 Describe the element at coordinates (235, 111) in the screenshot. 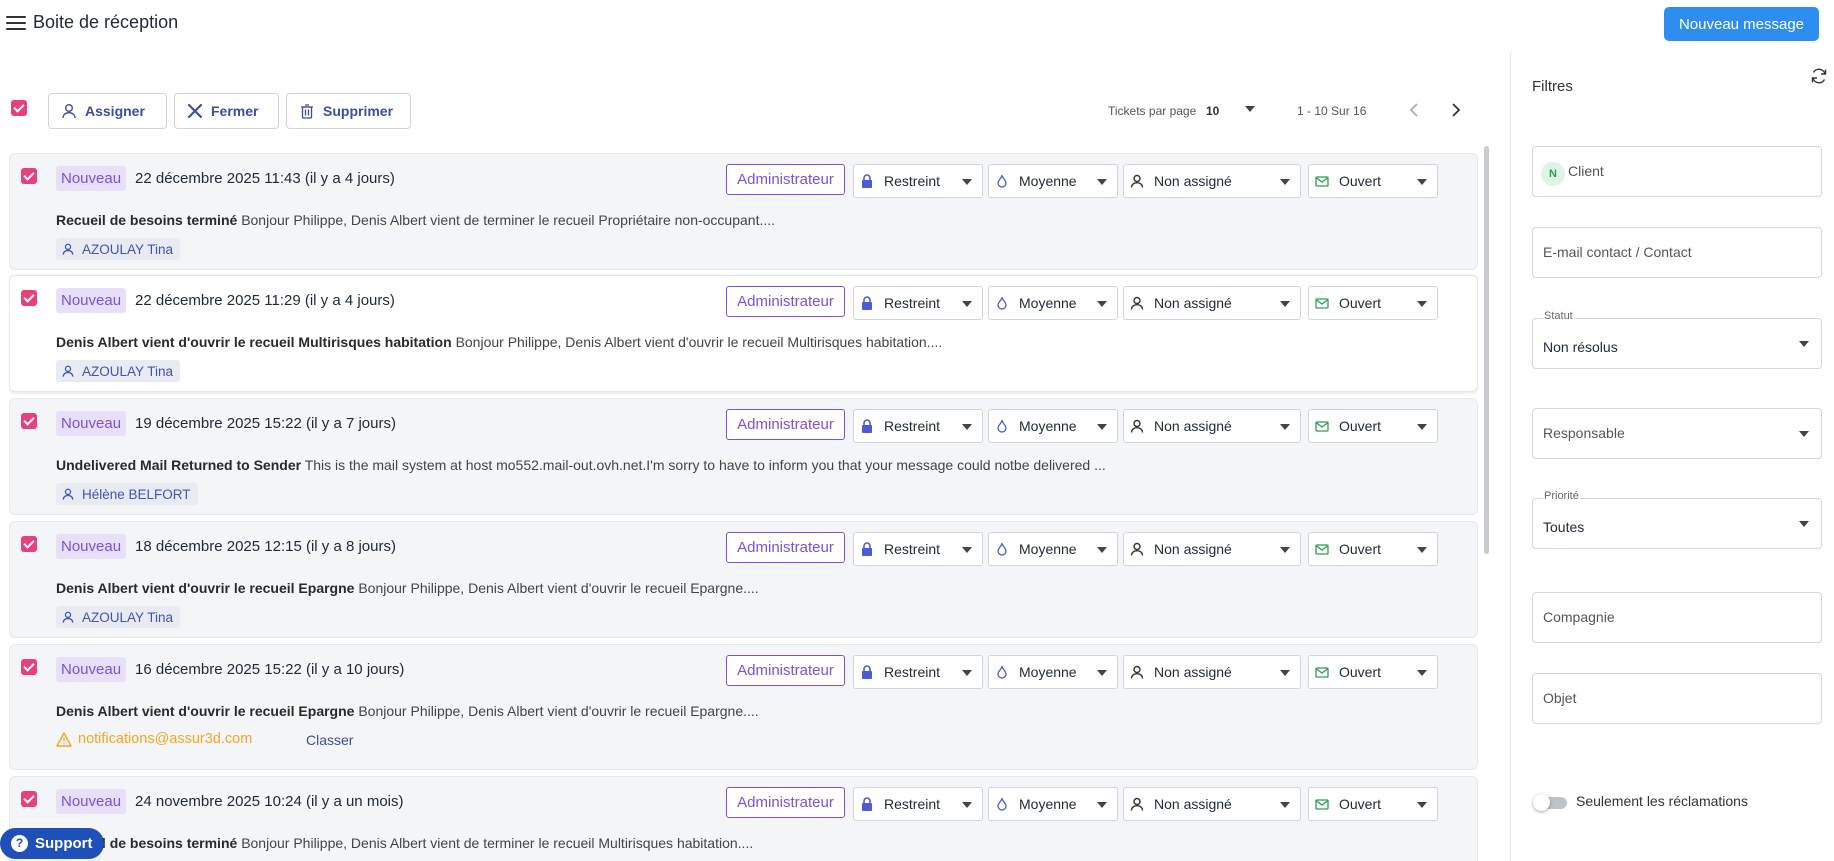

I see `close-button-label: Fermer` at that location.